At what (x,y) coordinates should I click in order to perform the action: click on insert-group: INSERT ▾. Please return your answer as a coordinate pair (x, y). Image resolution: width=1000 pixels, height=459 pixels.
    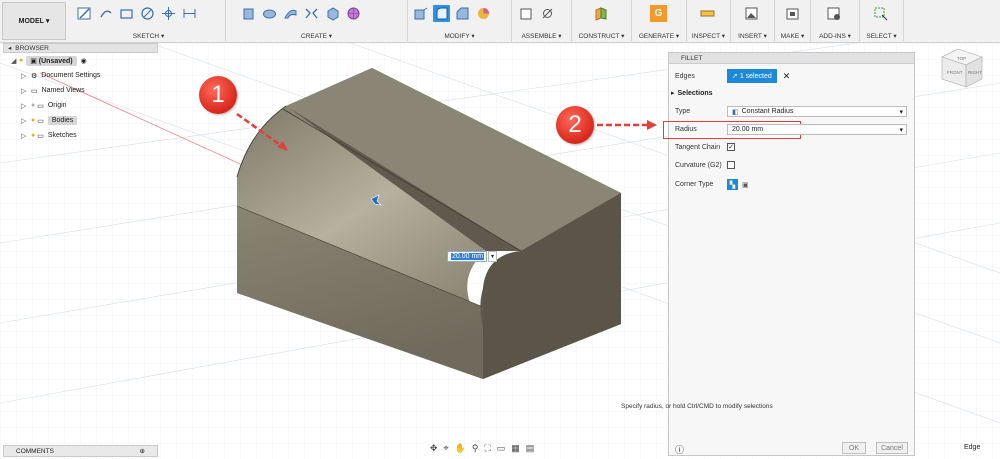
    Looking at the image, I should click on (753, 21).